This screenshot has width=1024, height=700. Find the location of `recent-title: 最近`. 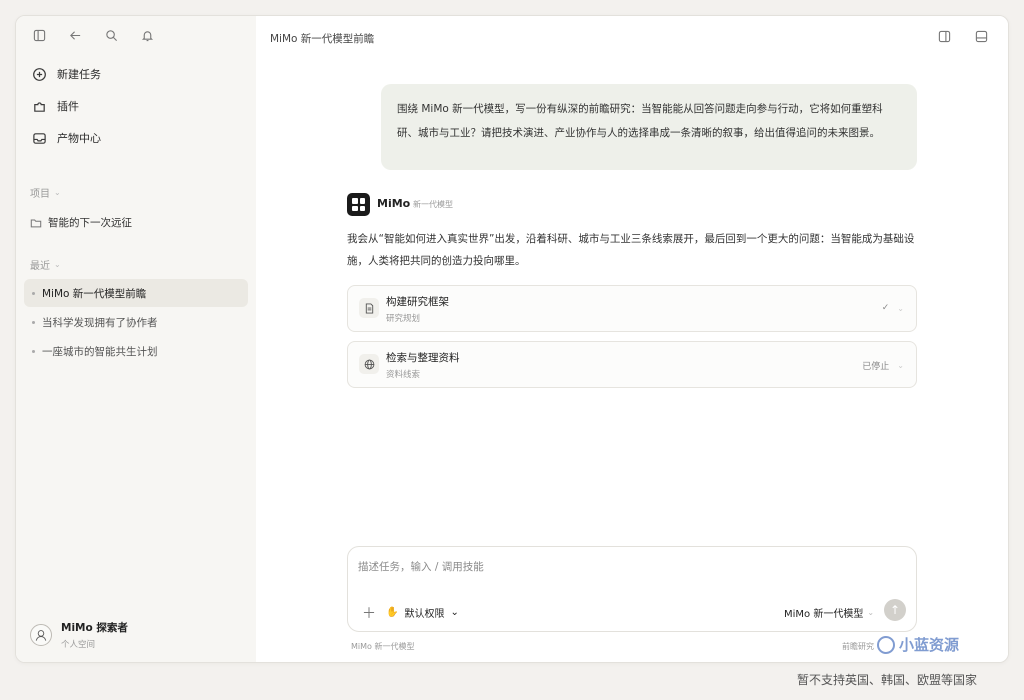

recent-title: 最近 is located at coordinates (40, 266).